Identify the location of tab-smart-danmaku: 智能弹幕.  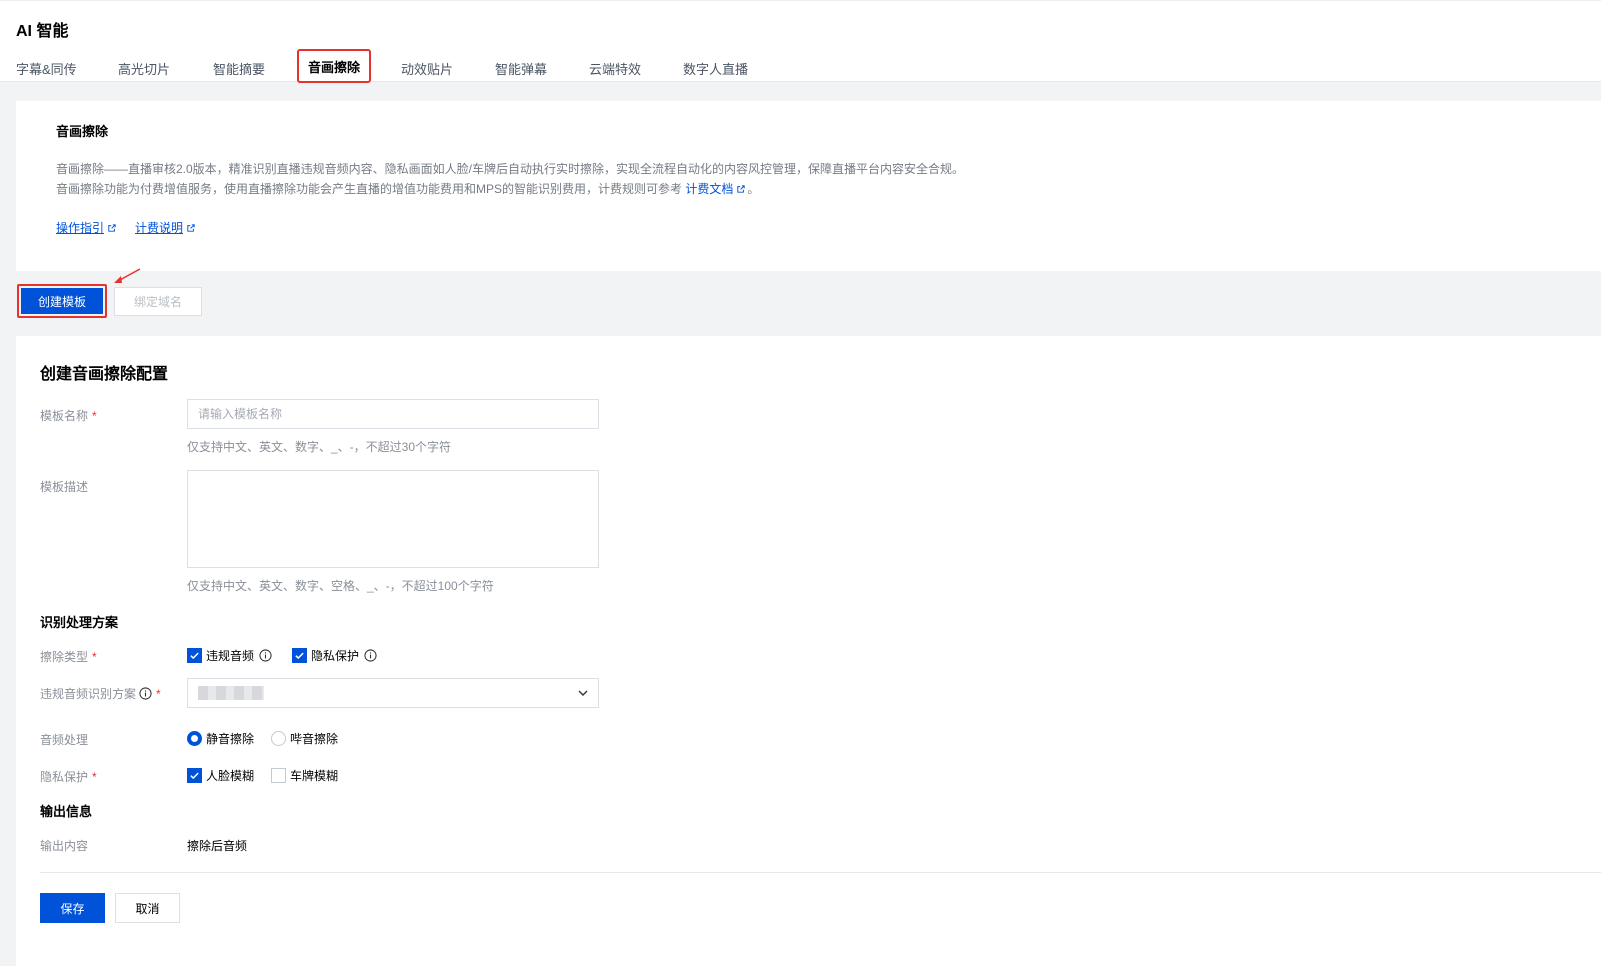
(521, 68).